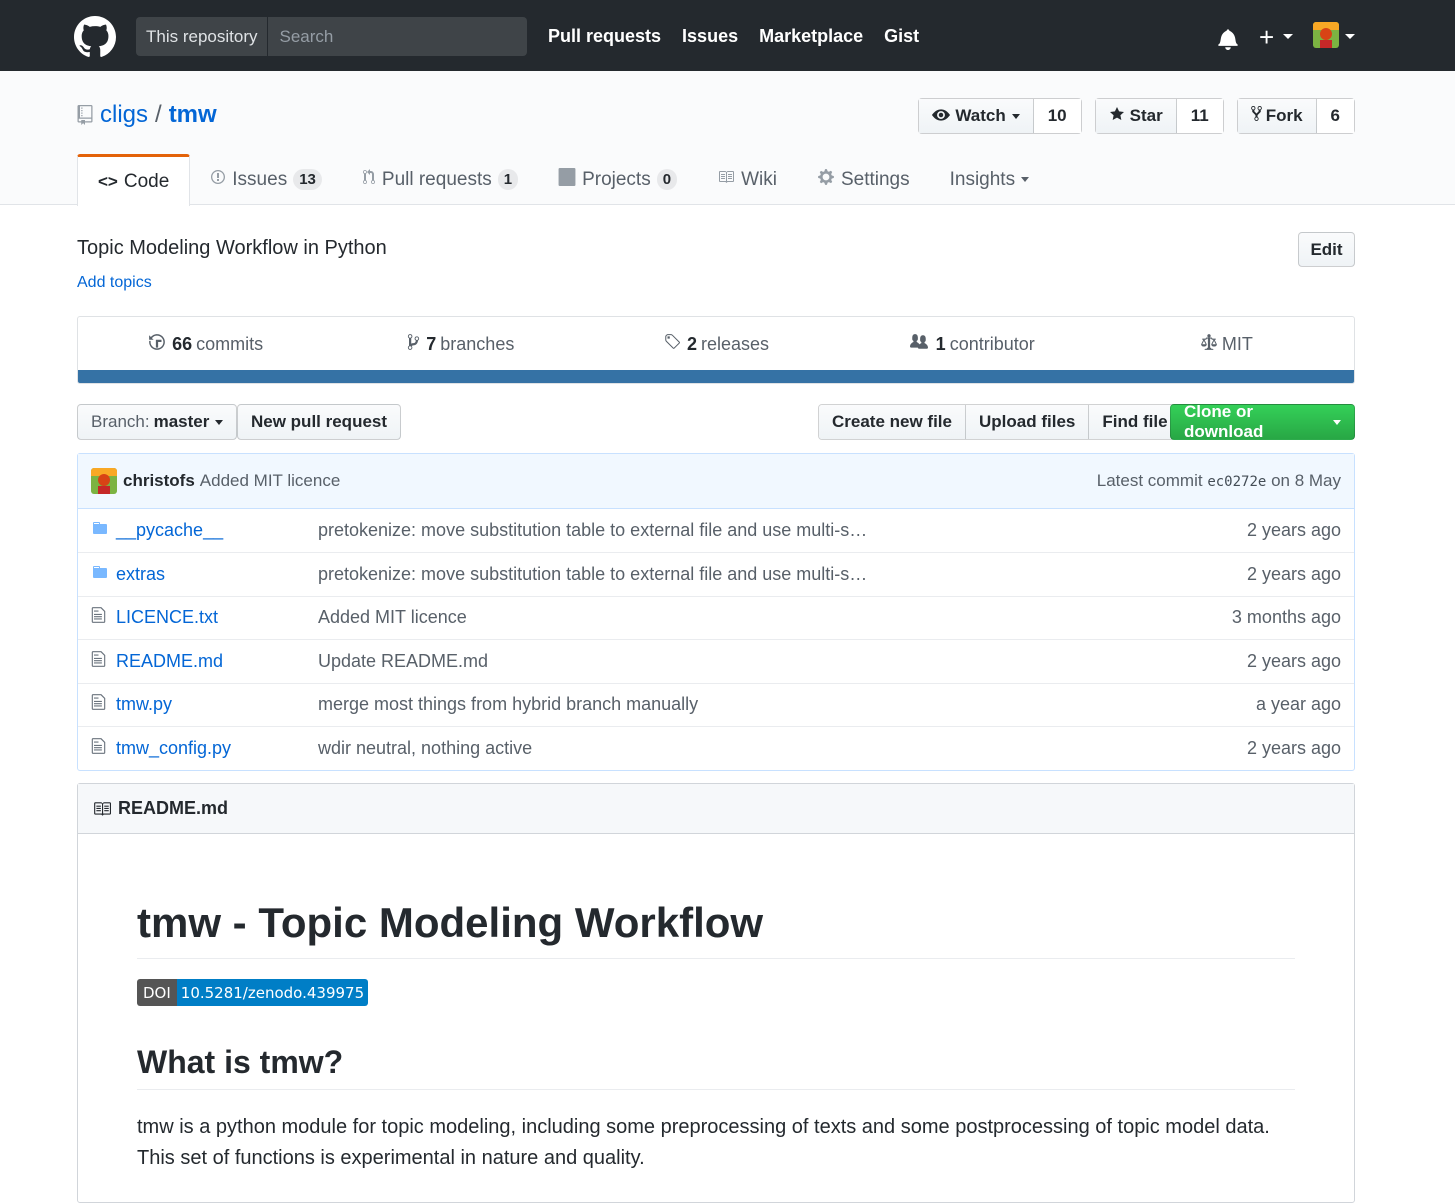  I want to click on upload-files-button: Upload files, so click(1028, 422).